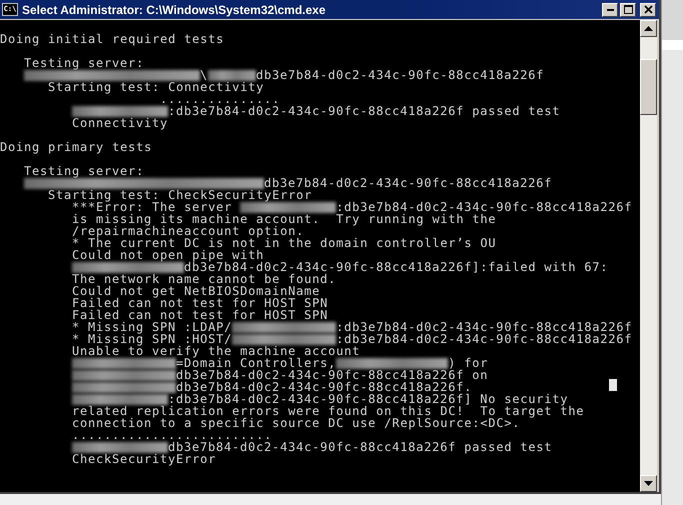  I want to click on down-arrow-icon, so click(648, 483).